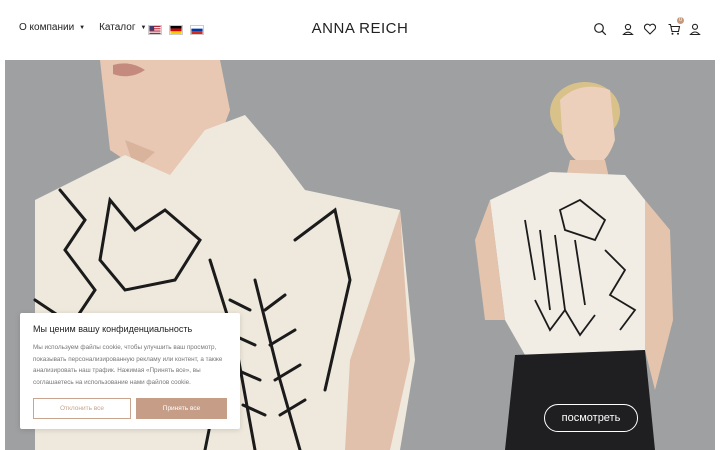  What do you see at coordinates (113, 329) in the screenshot?
I see `cookie-title: Мы ценим вашу конфиденциальность` at bounding box center [113, 329].